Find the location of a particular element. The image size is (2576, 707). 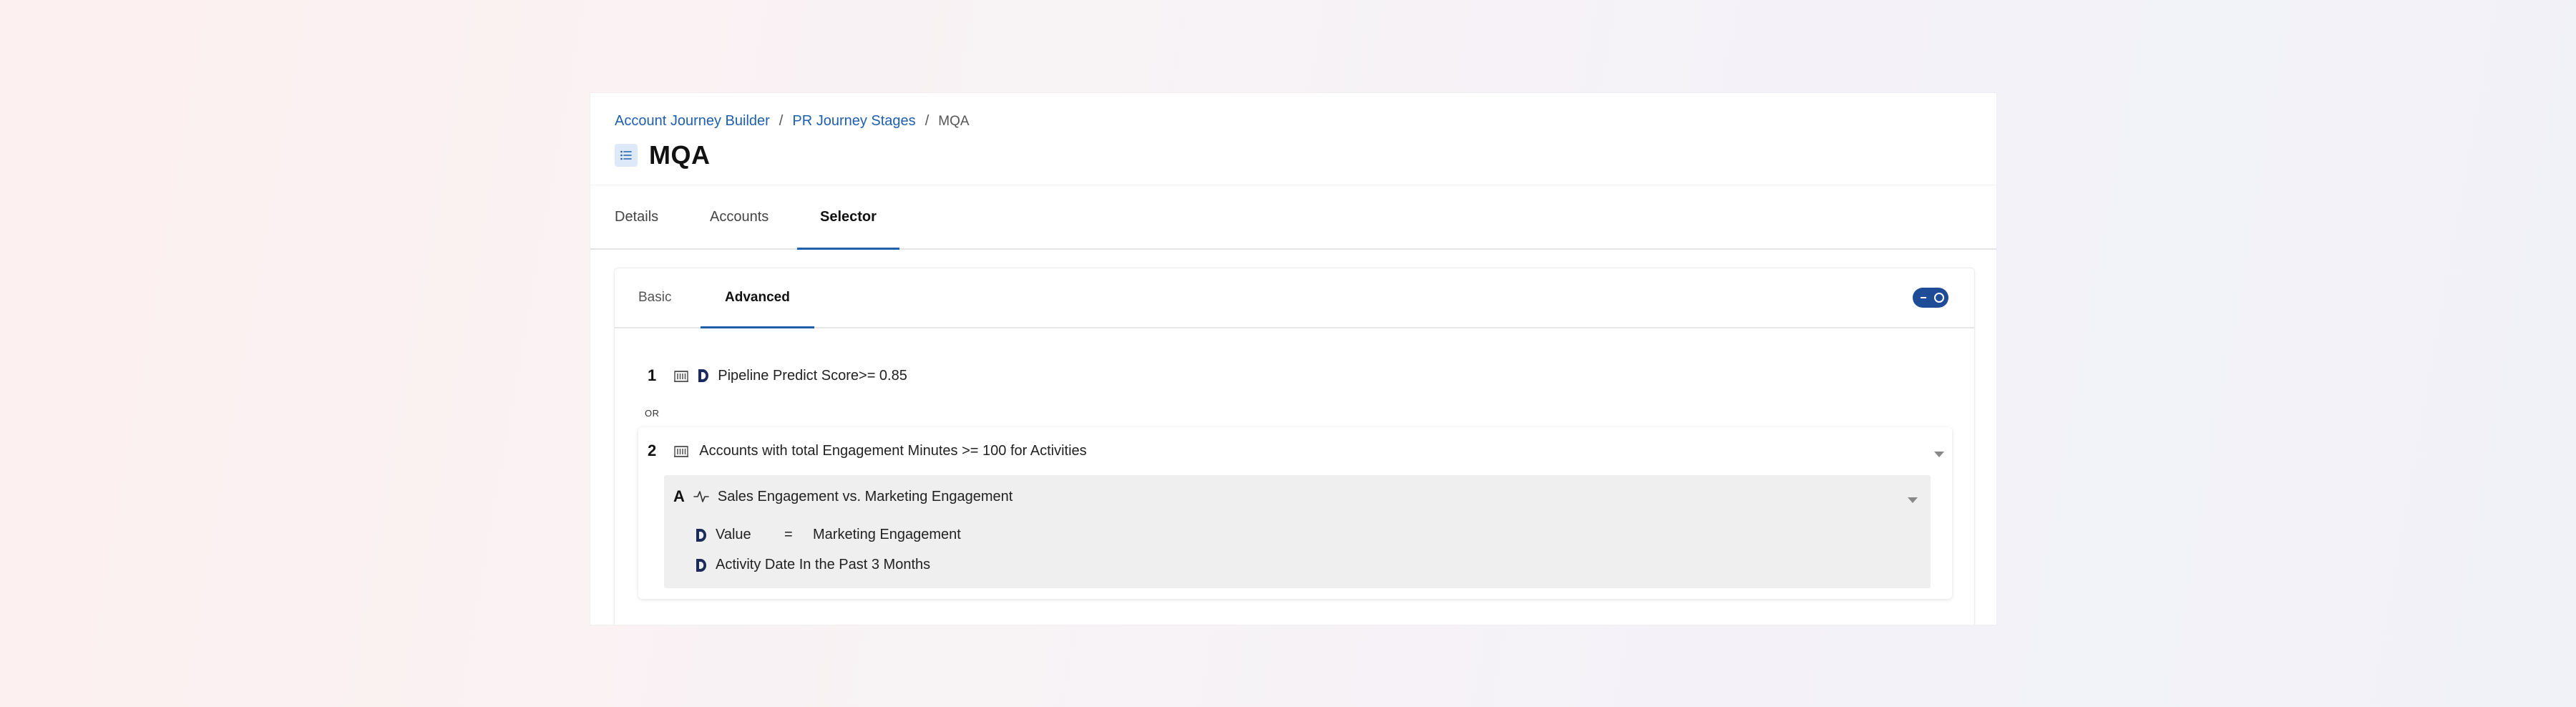

list-icon is located at coordinates (626, 155).